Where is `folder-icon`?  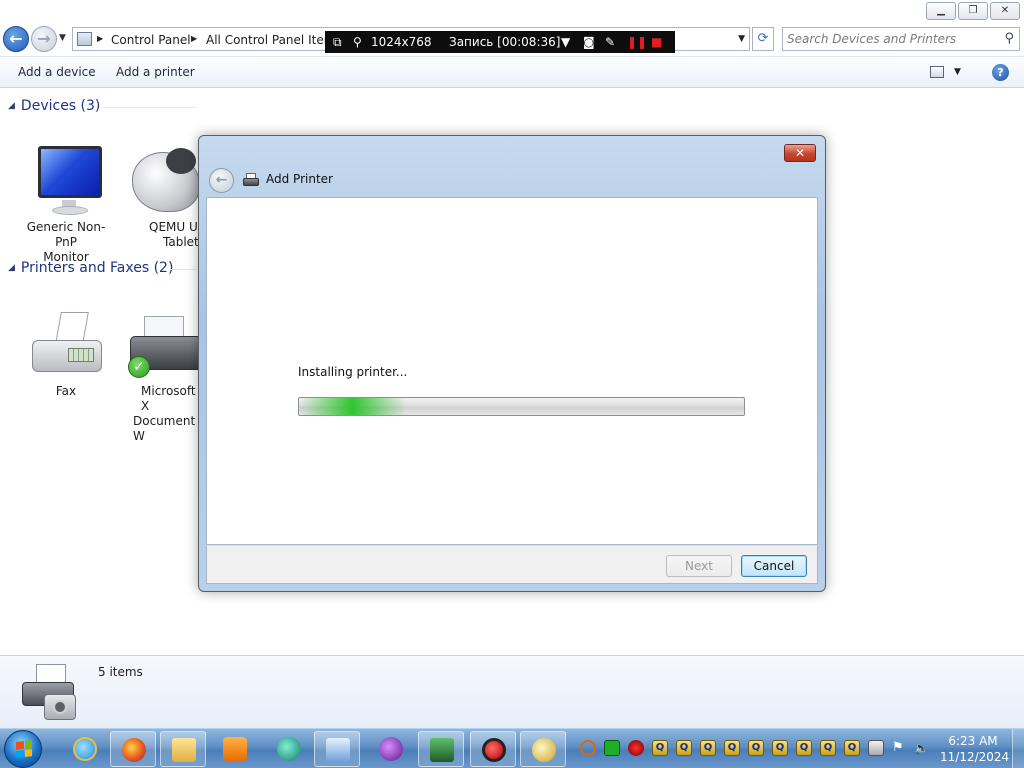 folder-icon is located at coordinates (184, 750).